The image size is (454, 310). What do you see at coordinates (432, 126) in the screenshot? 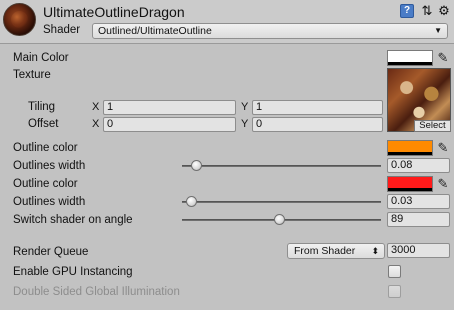
I see `texture-select-button: Select` at bounding box center [432, 126].